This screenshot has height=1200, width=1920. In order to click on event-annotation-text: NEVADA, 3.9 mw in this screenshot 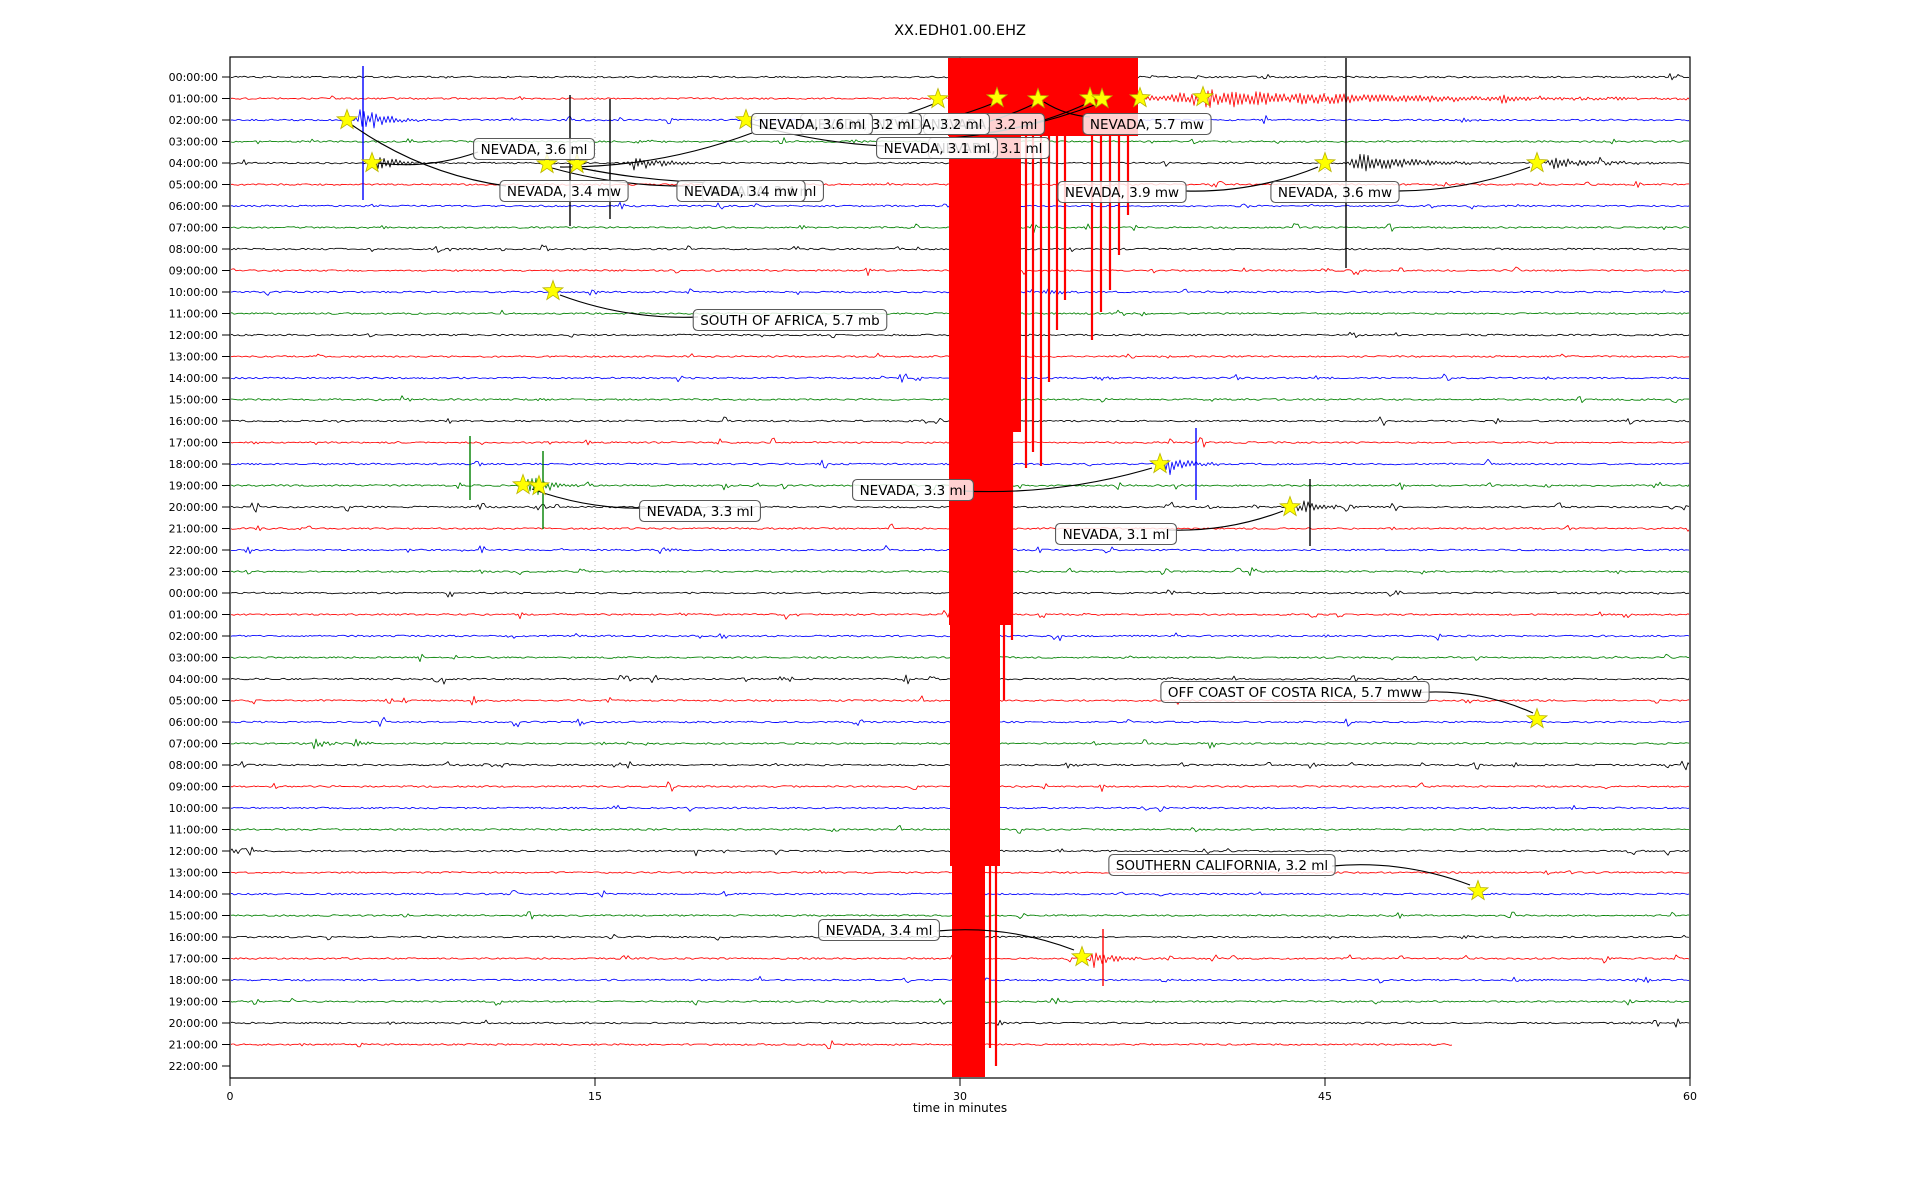, I will do `click(1122, 193)`.